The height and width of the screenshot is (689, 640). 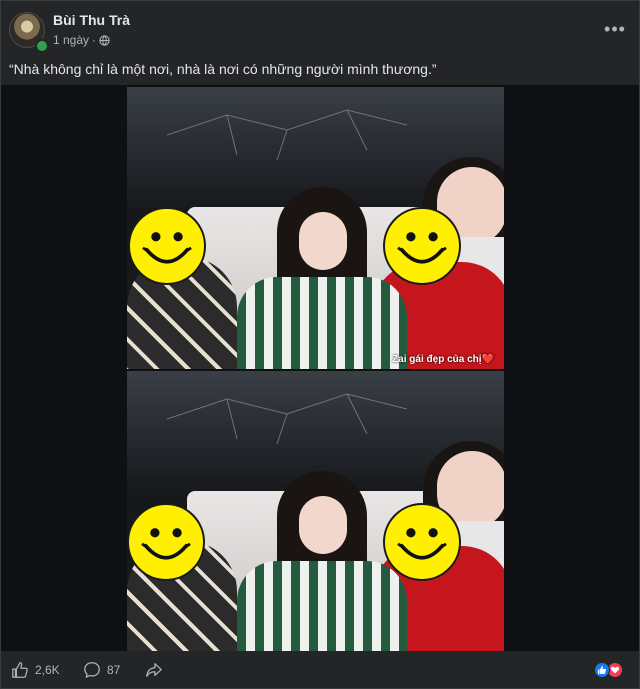 I want to click on comment-icon, so click(x=92, y=670).